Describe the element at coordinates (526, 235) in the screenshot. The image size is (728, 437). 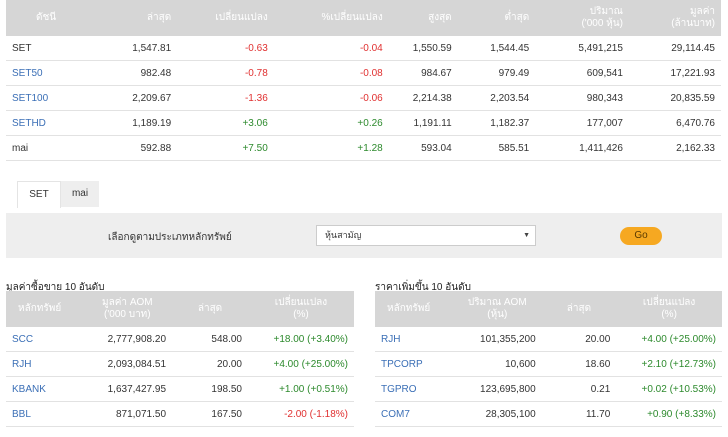
I see `caret-down-icon: ▼` at that location.